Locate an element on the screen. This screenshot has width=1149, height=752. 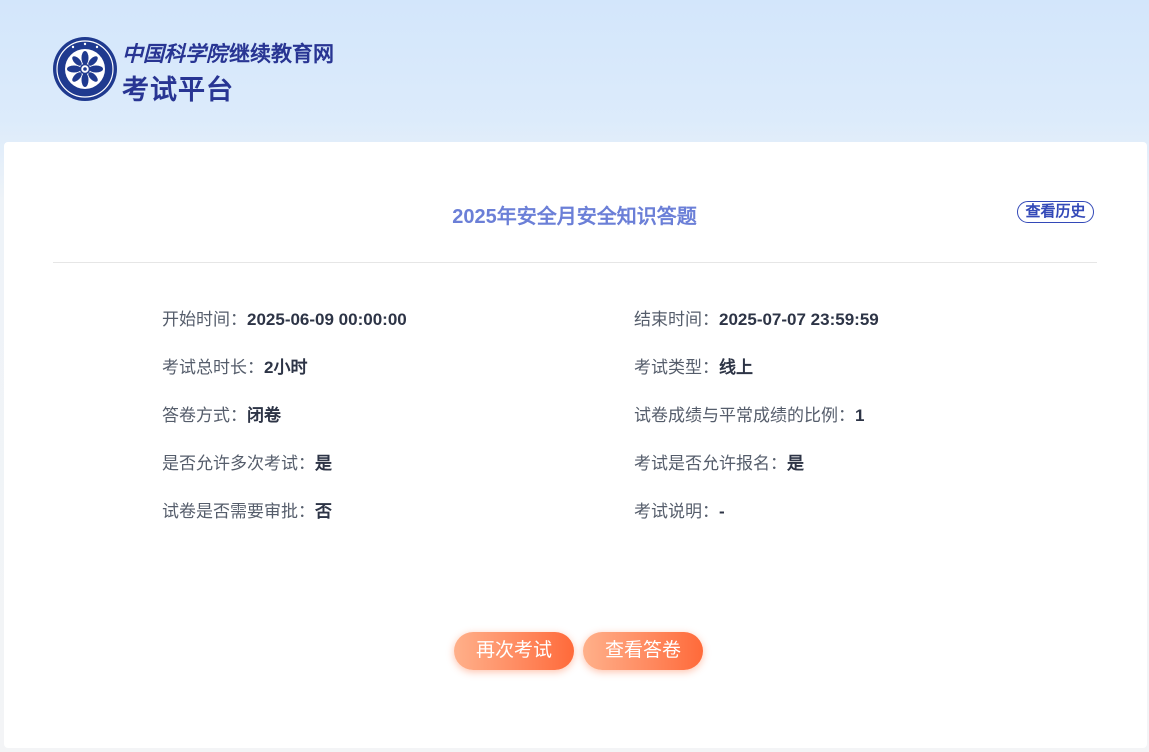
divider is located at coordinates (575, 262).